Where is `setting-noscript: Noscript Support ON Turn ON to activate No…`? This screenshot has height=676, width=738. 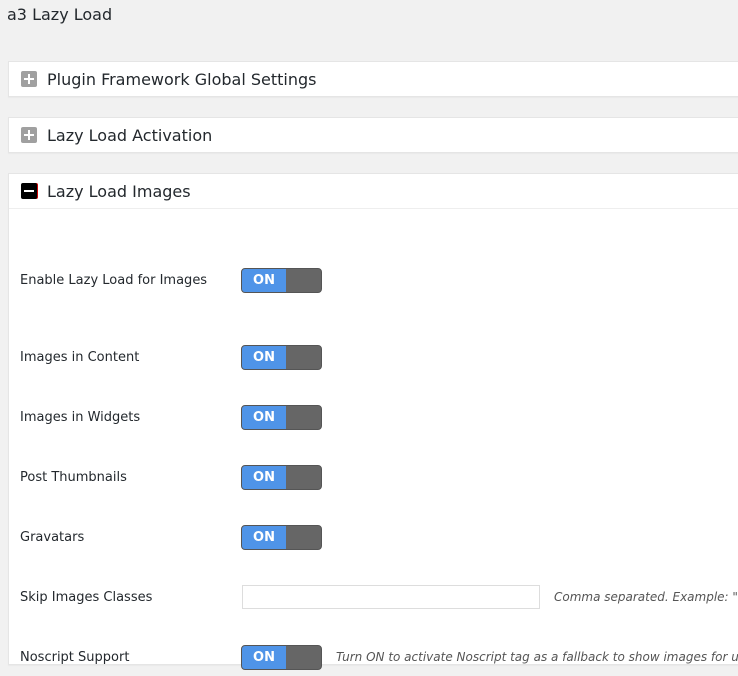
setting-noscript: Noscript Support ON Turn ON to activate No… is located at coordinates (379, 657).